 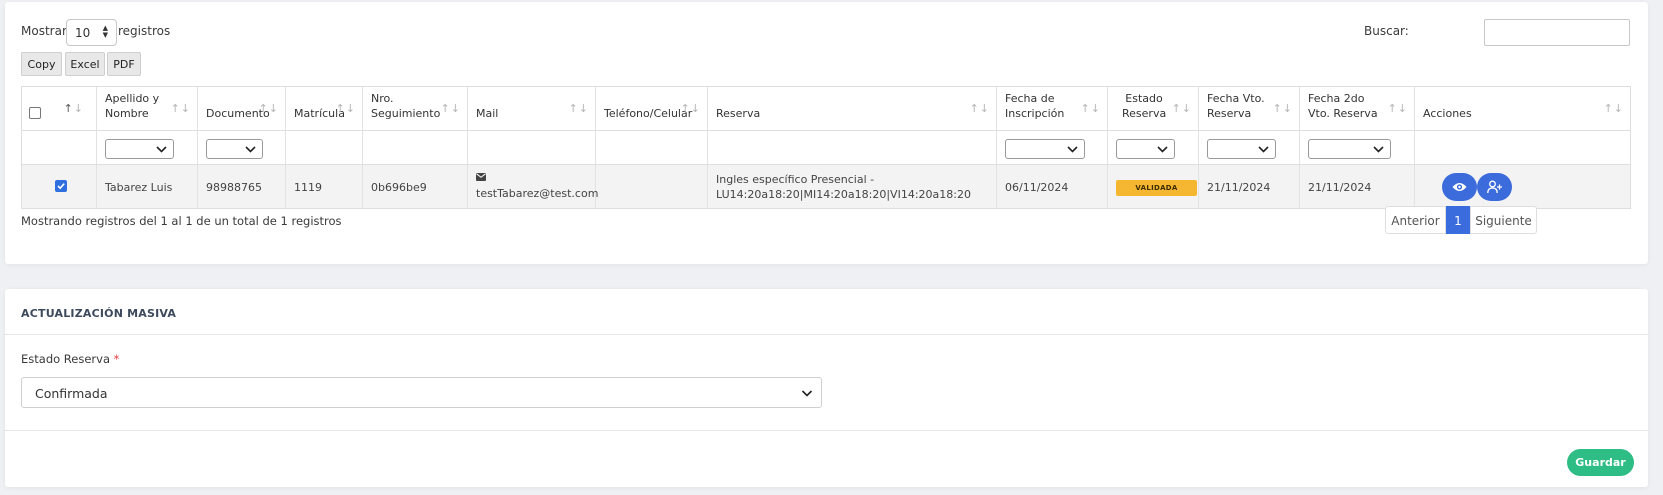 I want to click on cell-seguimiento: 0b696be9, so click(x=399, y=187).